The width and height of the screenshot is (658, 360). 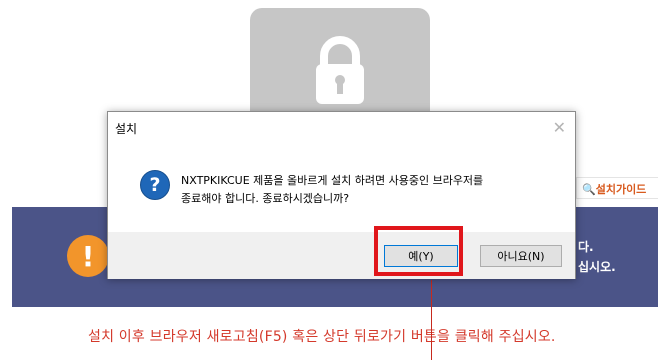 What do you see at coordinates (341, 255) in the screenshot?
I see `dialog-footer: 예(Y) 아니요(N)` at bounding box center [341, 255].